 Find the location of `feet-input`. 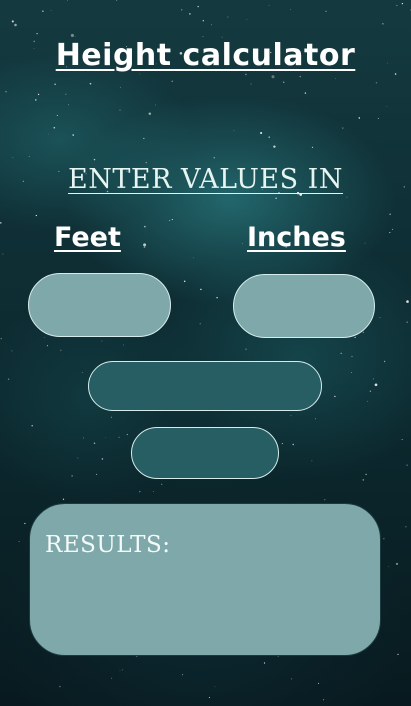

feet-input is located at coordinates (99, 305).